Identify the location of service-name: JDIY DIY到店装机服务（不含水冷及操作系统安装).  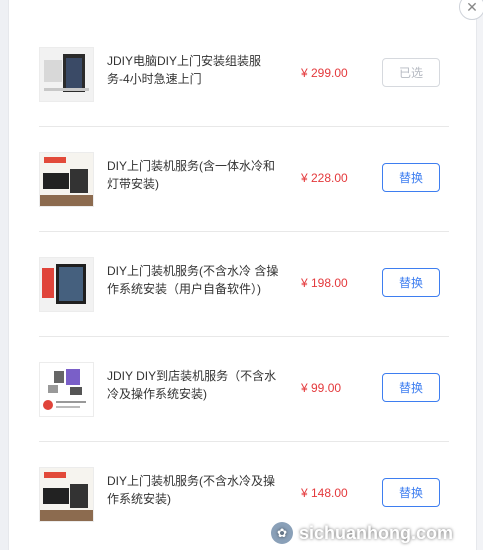
(192, 385).